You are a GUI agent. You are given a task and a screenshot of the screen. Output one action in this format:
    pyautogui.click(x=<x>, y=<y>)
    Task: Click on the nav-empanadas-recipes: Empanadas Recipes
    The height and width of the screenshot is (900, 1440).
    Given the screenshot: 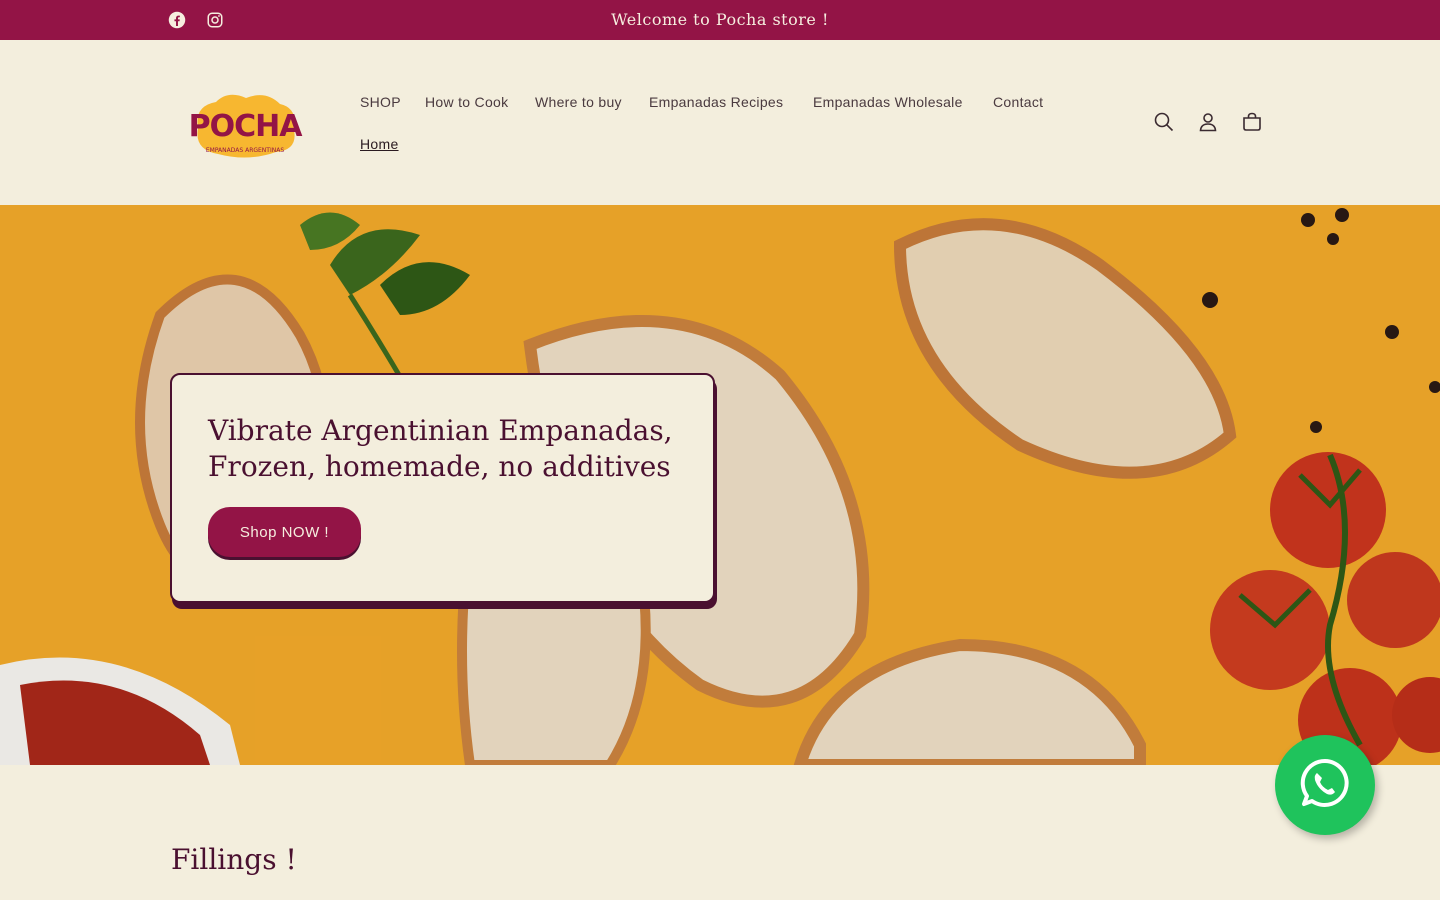 What is the action you would take?
    pyautogui.click(x=716, y=102)
    